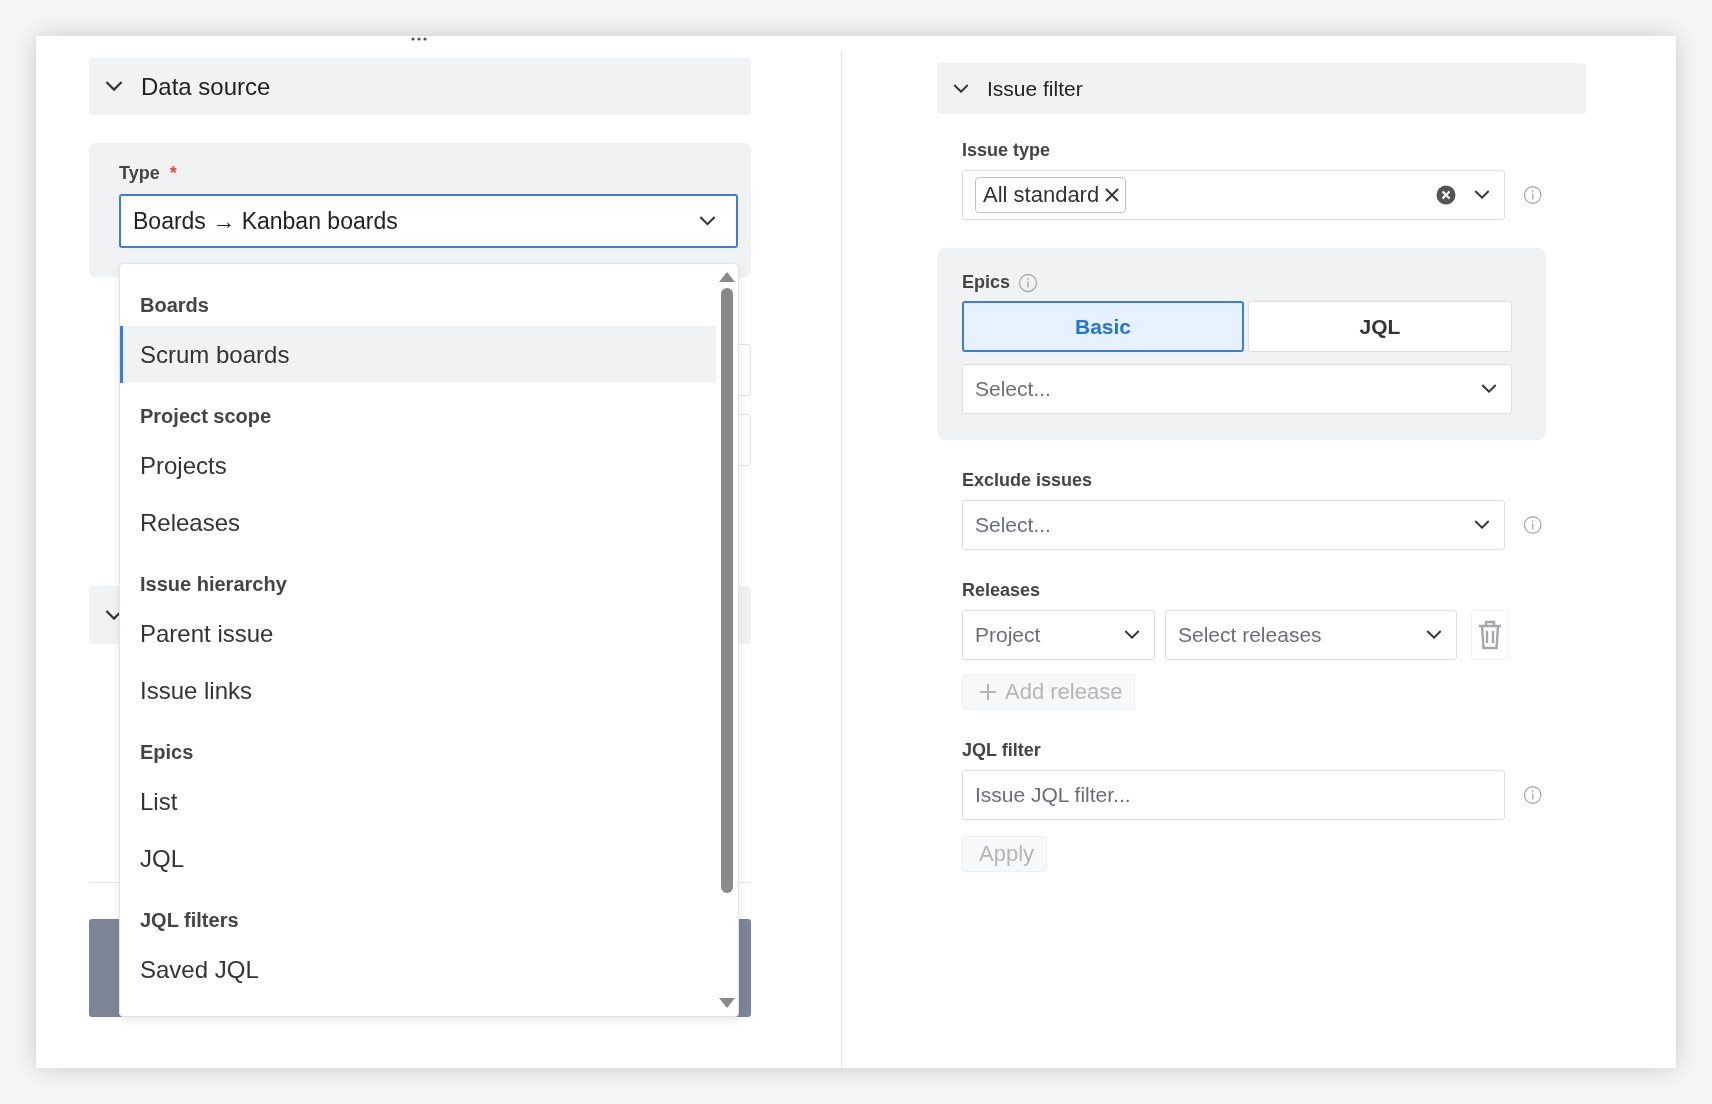 This screenshot has width=1712, height=1104. Describe the element at coordinates (418, 801) in the screenshot. I see `menu-option: List` at that location.